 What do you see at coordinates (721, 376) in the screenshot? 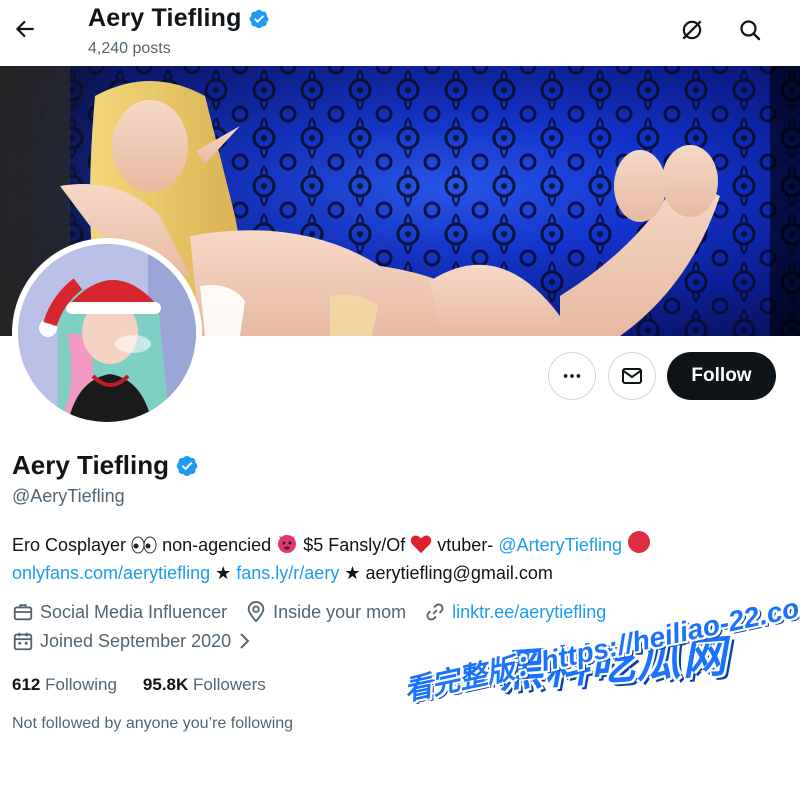
I see `follow-button: Follow` at bounding box center [721, 376].